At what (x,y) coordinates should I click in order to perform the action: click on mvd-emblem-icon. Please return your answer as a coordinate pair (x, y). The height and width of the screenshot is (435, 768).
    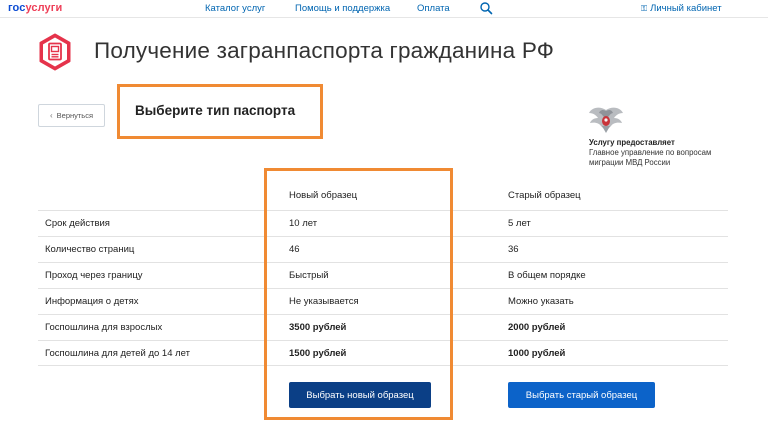
    Looking at the image, I should click on (606, 120).